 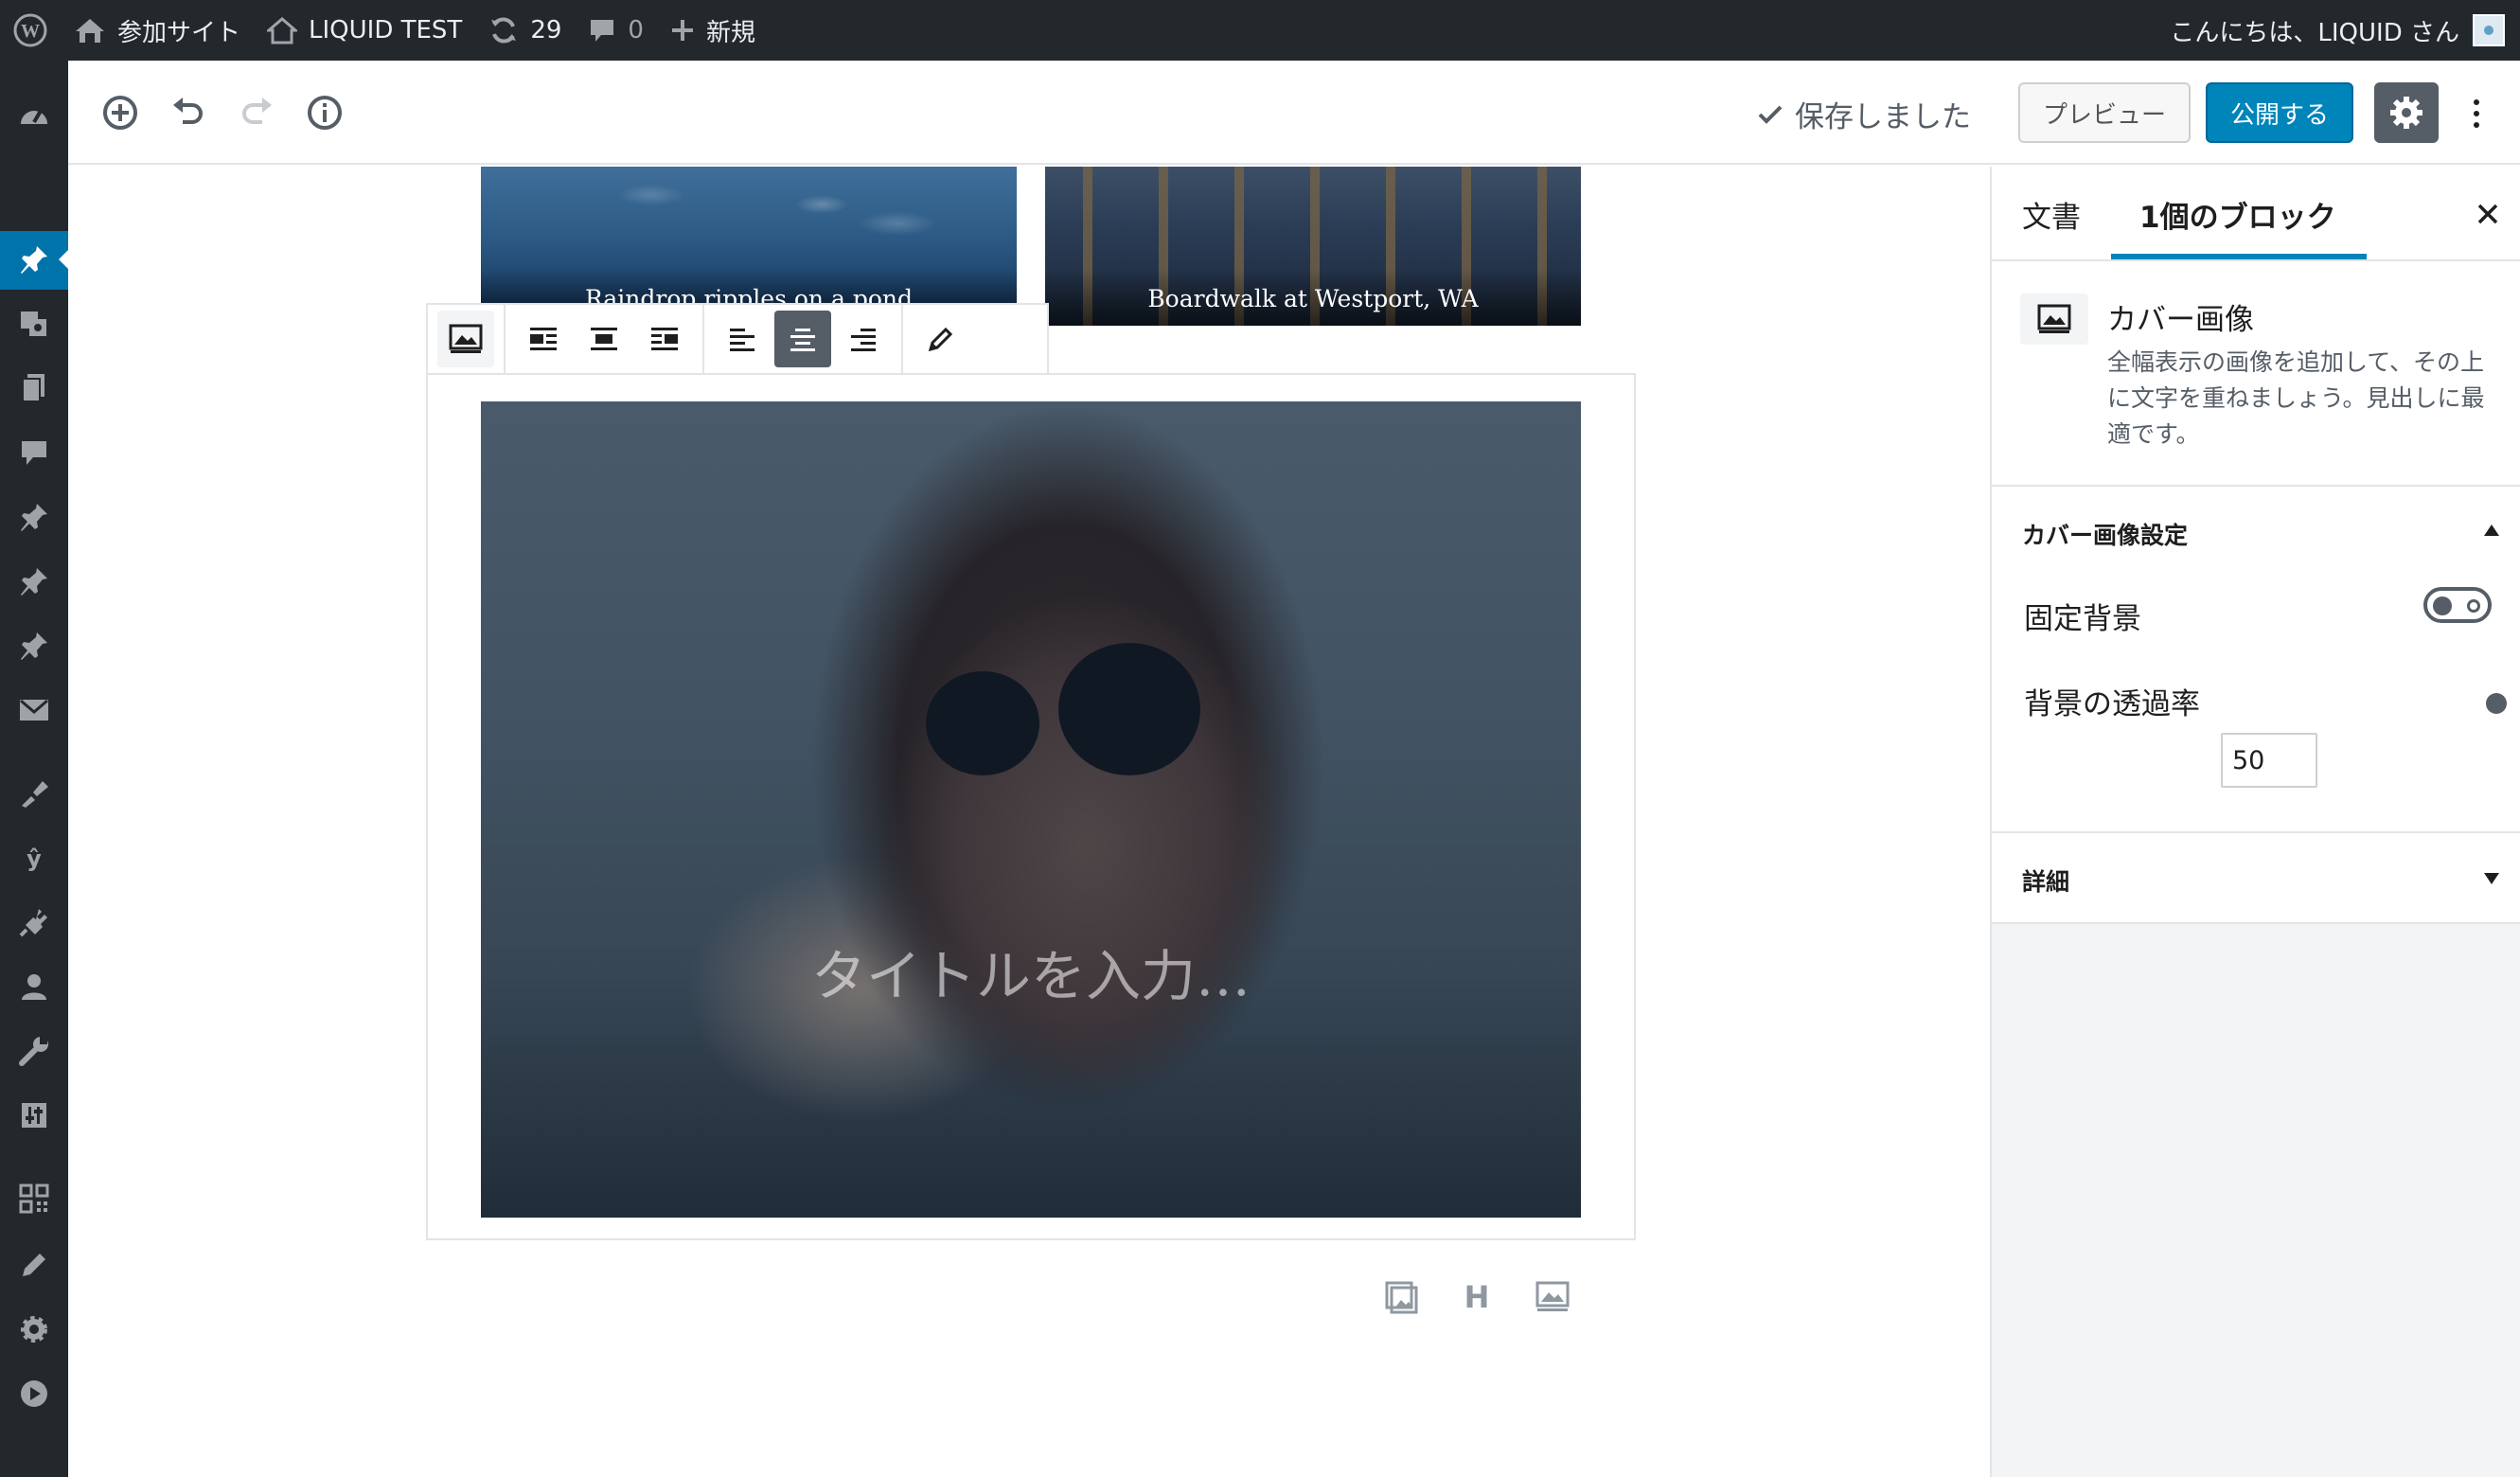 I want to click on insert-image-shortcut, so click(x=1401, y=1297).